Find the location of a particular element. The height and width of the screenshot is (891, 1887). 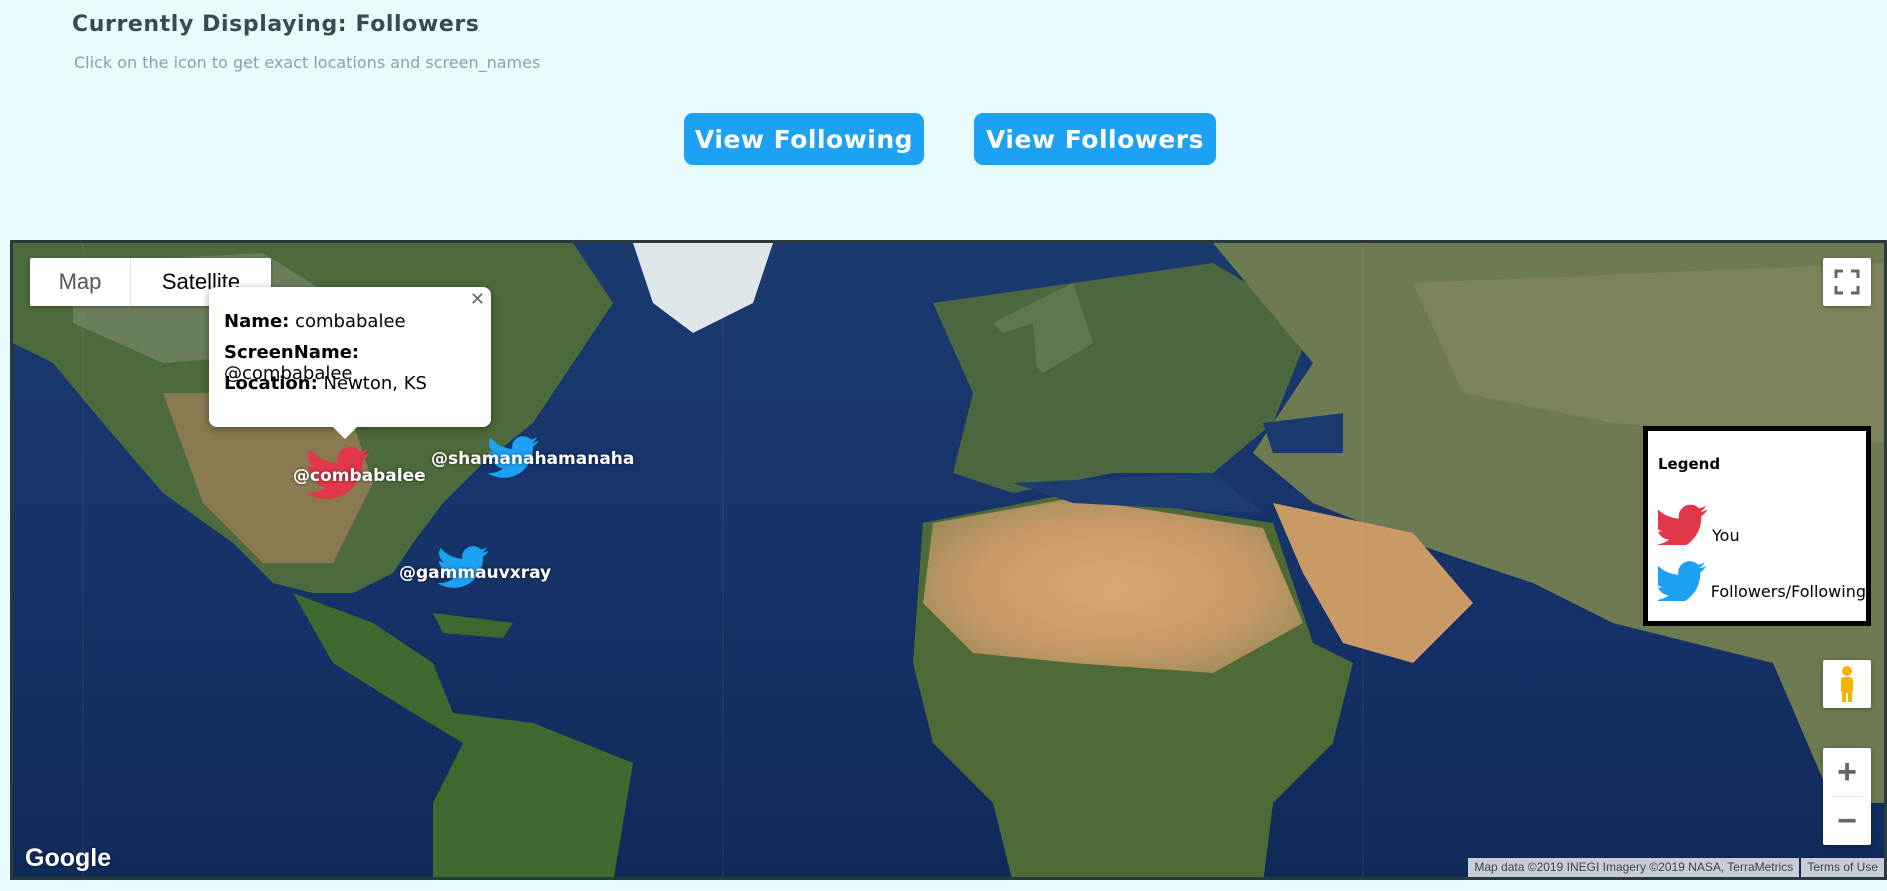

name-value: combabalee is located at coordinates (350, 321).